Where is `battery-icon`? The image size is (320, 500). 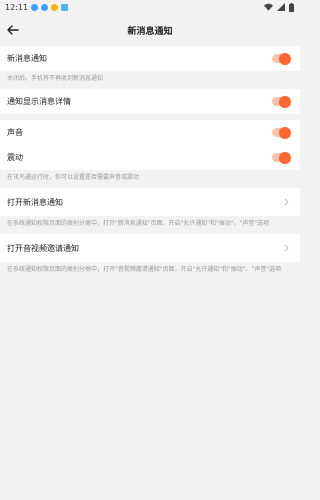 battery-icon is located at coordinates (291, 7).